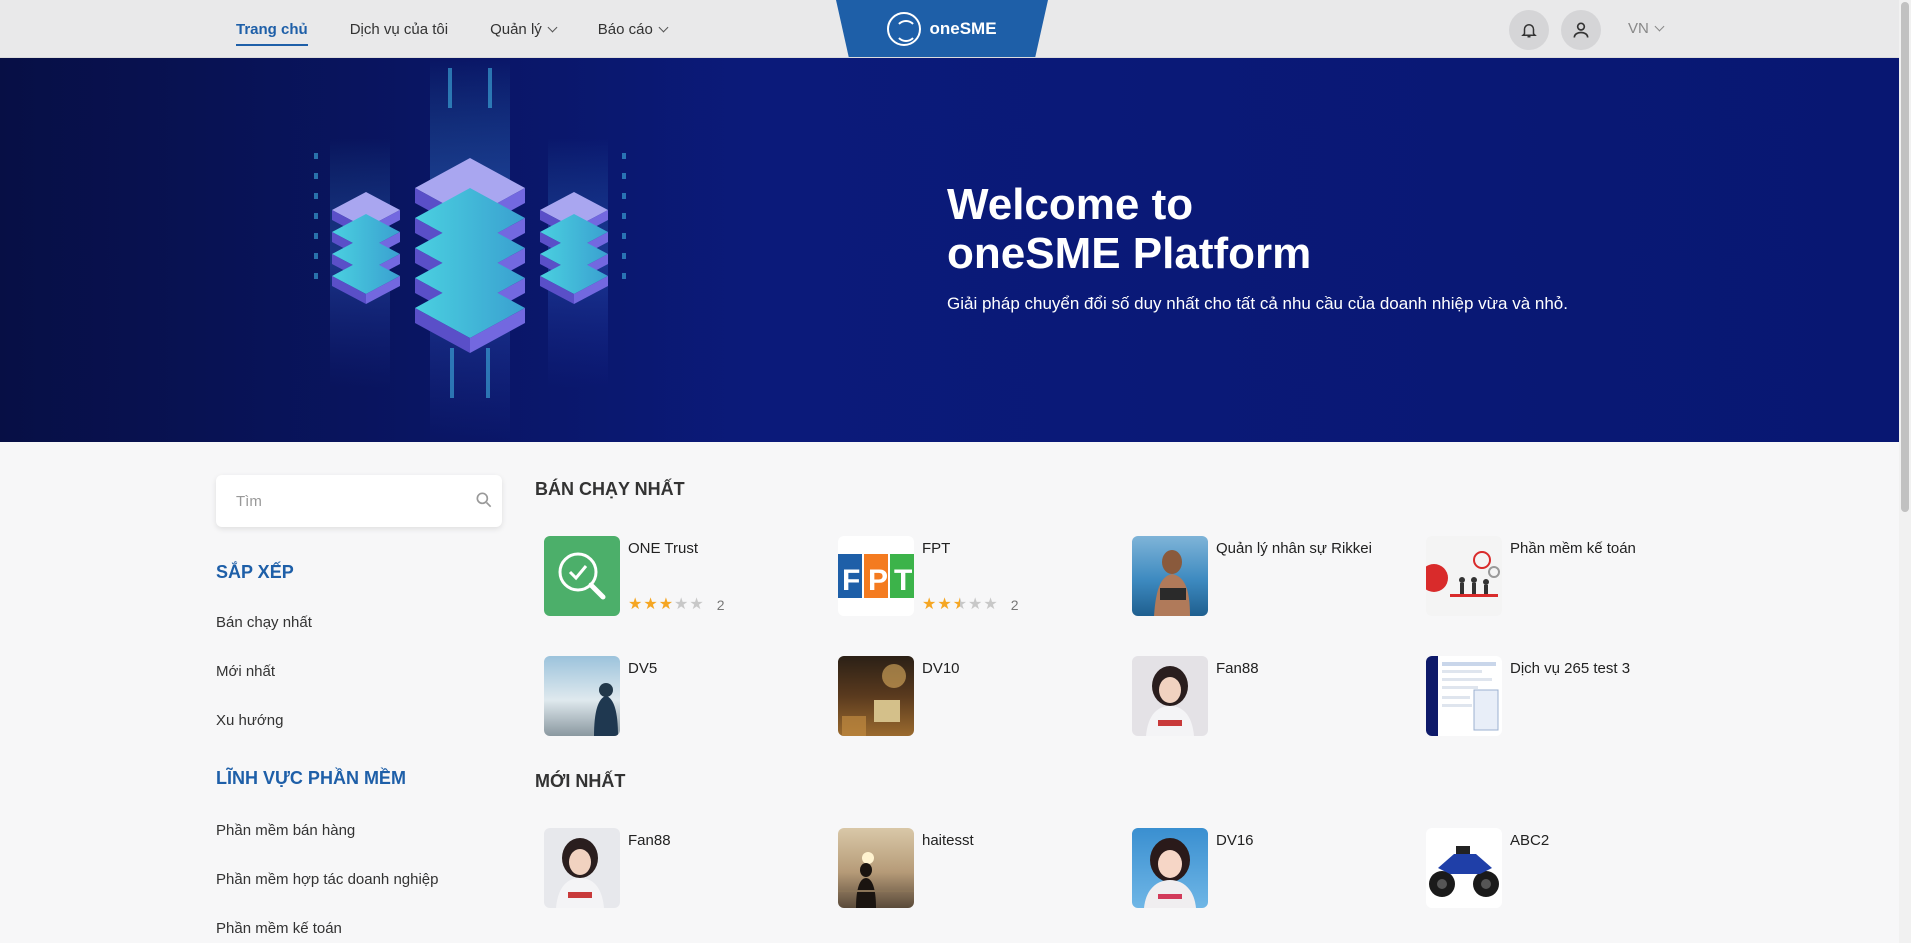 This screenshot has height=943, width=1911. What do you see at coordinates (936, 548) in the screenshot?
I see `product-name: FPT` at bounding box center [936, 548].